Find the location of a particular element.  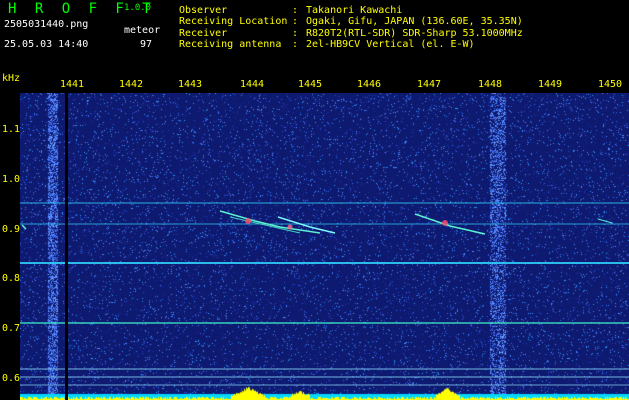

time-tick-label: 1447 is located at coordinates (429, 84).